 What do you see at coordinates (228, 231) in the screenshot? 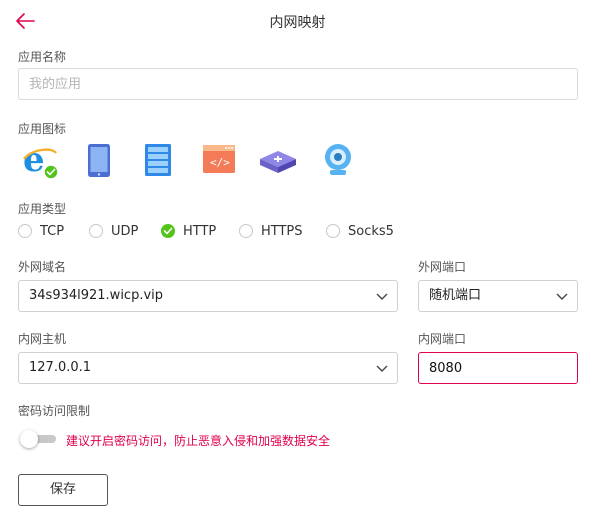
I see `app-type-radio-group: TCP UDP HTTP HTTPS Socks5` at bounding box center [228, 231].